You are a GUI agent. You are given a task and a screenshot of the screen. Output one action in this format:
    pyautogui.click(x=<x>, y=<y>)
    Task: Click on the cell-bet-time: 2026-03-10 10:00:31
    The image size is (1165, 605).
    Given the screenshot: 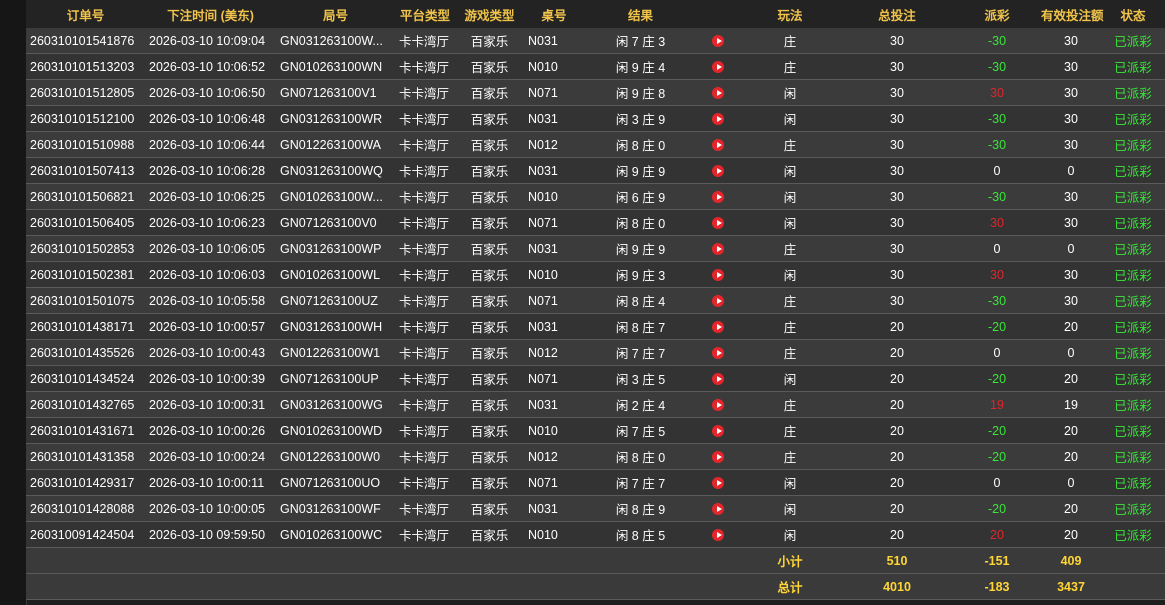 What is the action you would take?
    pyautogui.click(x=210, y=404)
    